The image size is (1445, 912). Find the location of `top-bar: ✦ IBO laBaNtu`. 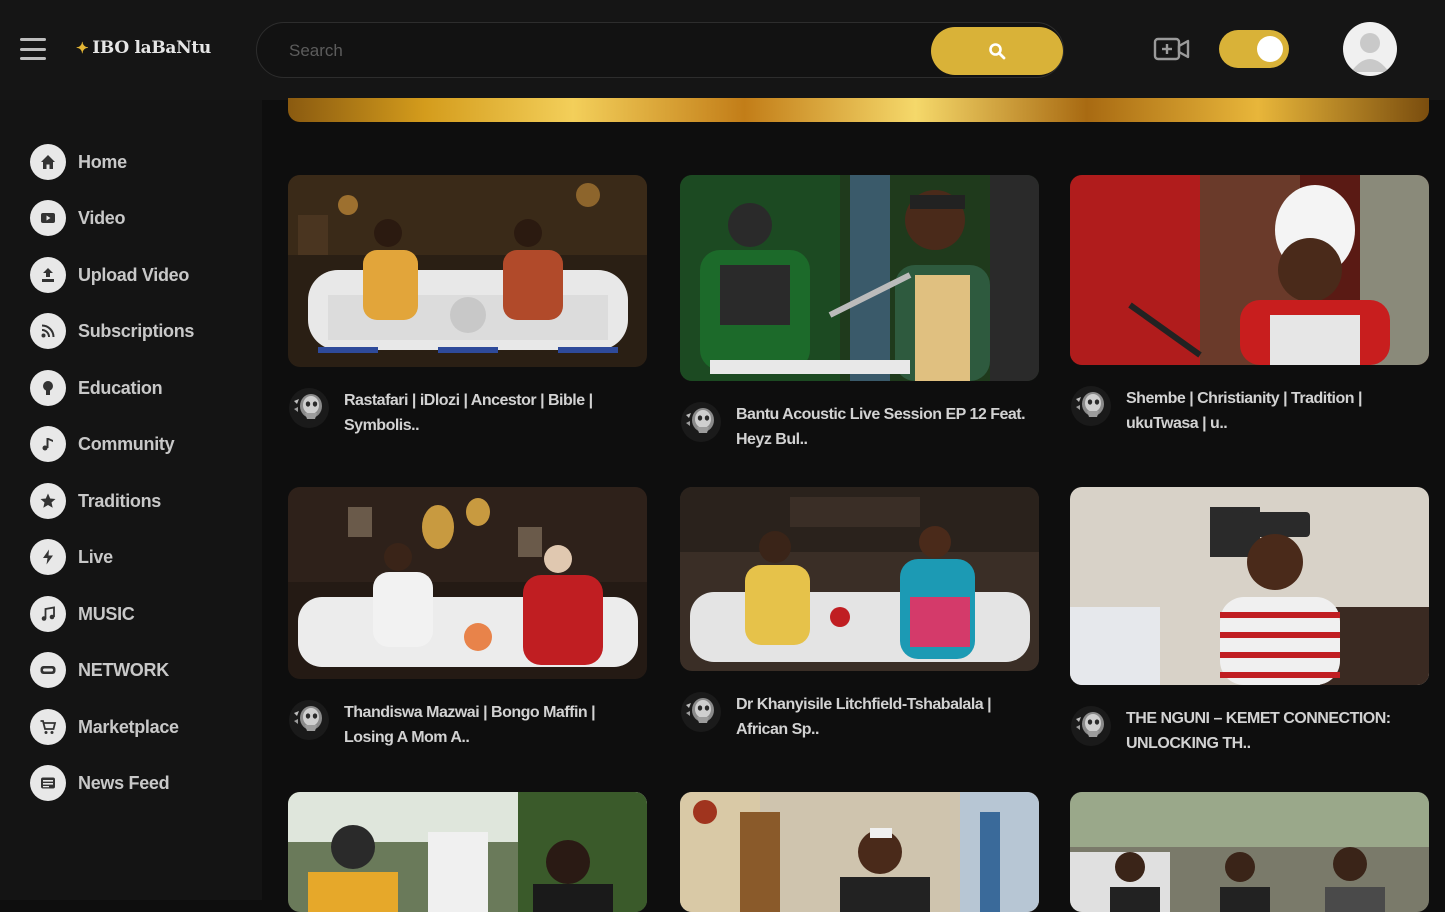

top-bar: ✦ IBO laBaNtu is located at coordinates (722, 50).